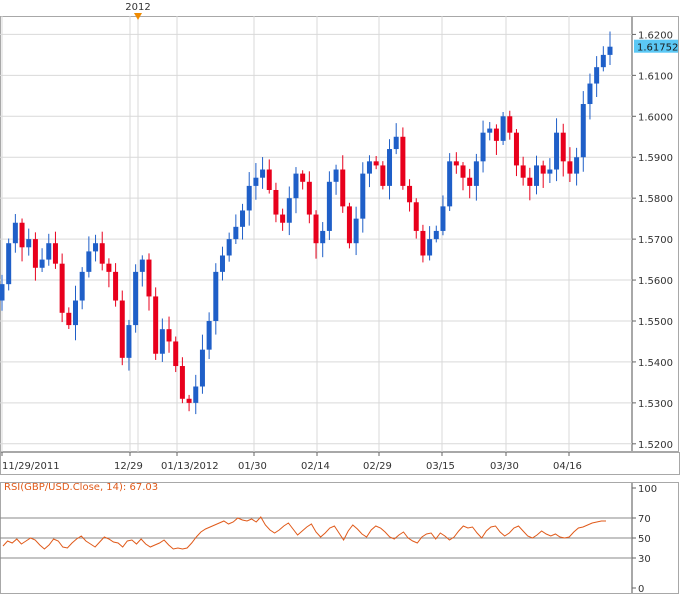 Image resolution: width=680 pixels, height=601 pixels. Describe the element at coordinates (655, 199) in the screenshot. I see `price-tick-label: 1.5800` at that location.